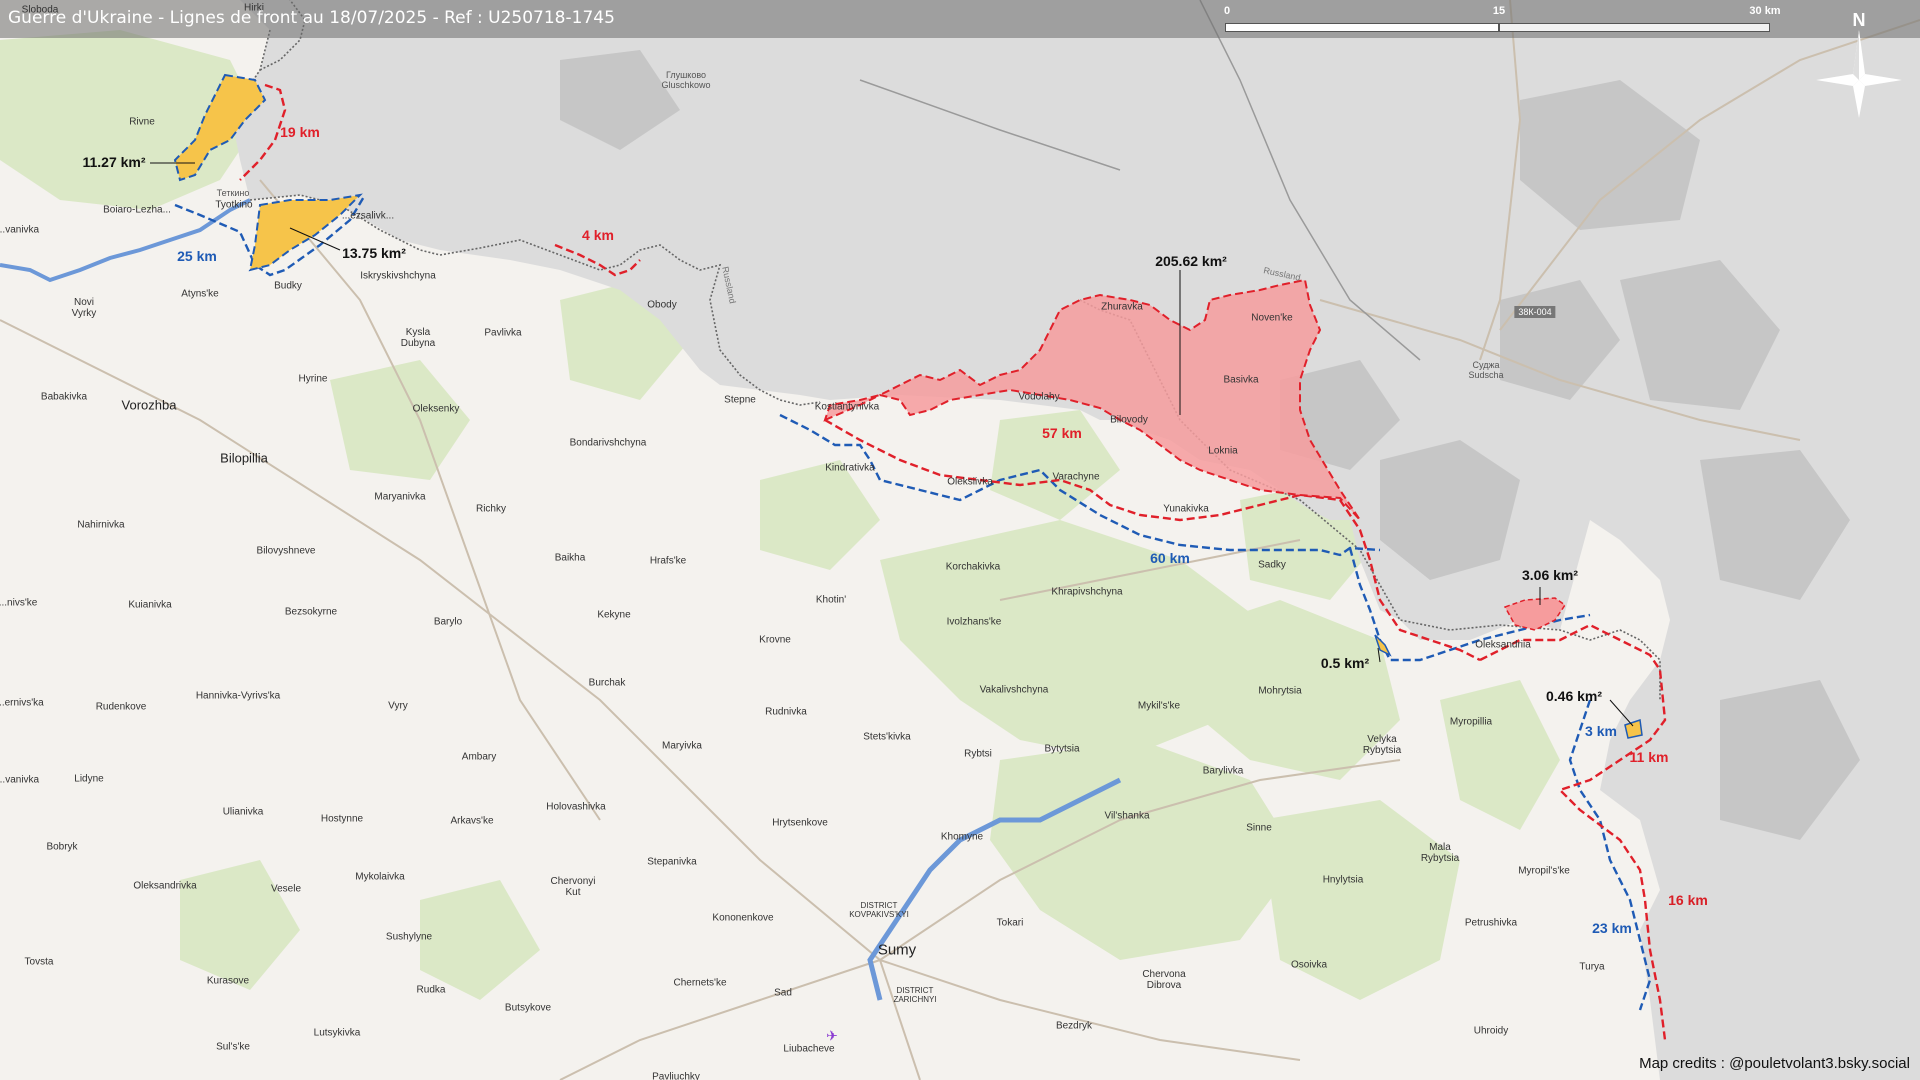 The width and height of the screenshot is (1920, 1080). I want to click on distance-label-57km: 57 km, so click(1062, 433).